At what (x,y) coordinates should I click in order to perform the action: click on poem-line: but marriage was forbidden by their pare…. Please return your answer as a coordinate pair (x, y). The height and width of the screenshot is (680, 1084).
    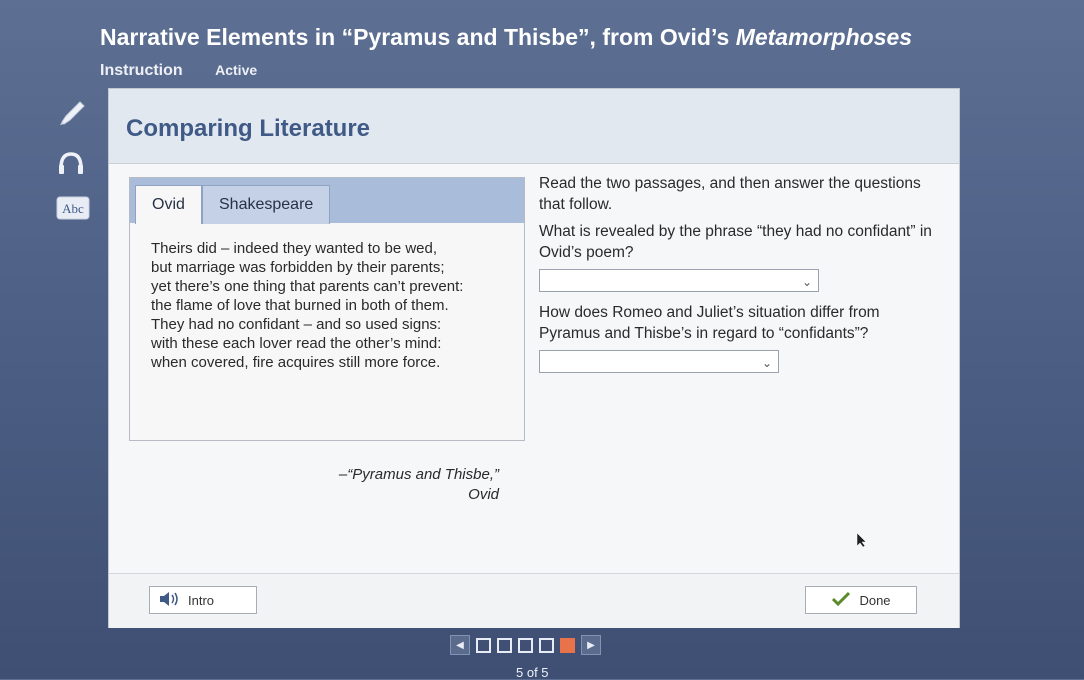
    Looking at the image, I should click on (298, 267).